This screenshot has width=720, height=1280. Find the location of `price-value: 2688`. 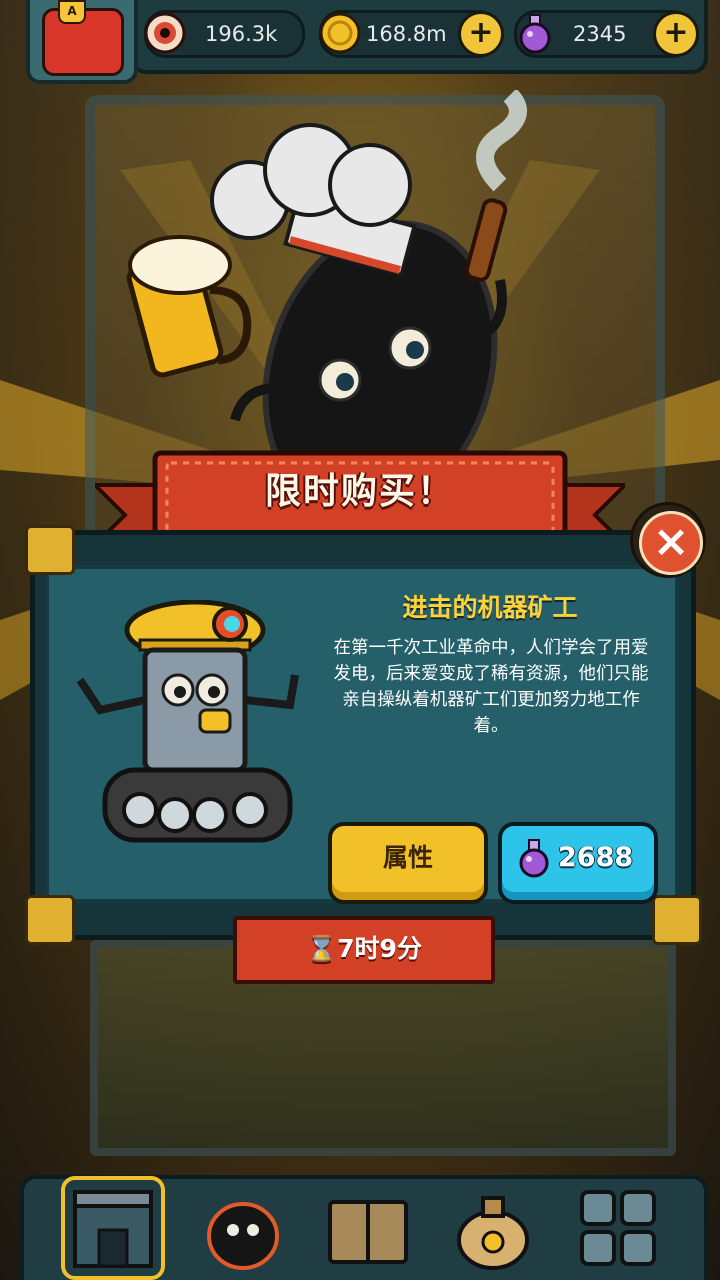

price-value: 2688 is located at coordinates (596, 857).